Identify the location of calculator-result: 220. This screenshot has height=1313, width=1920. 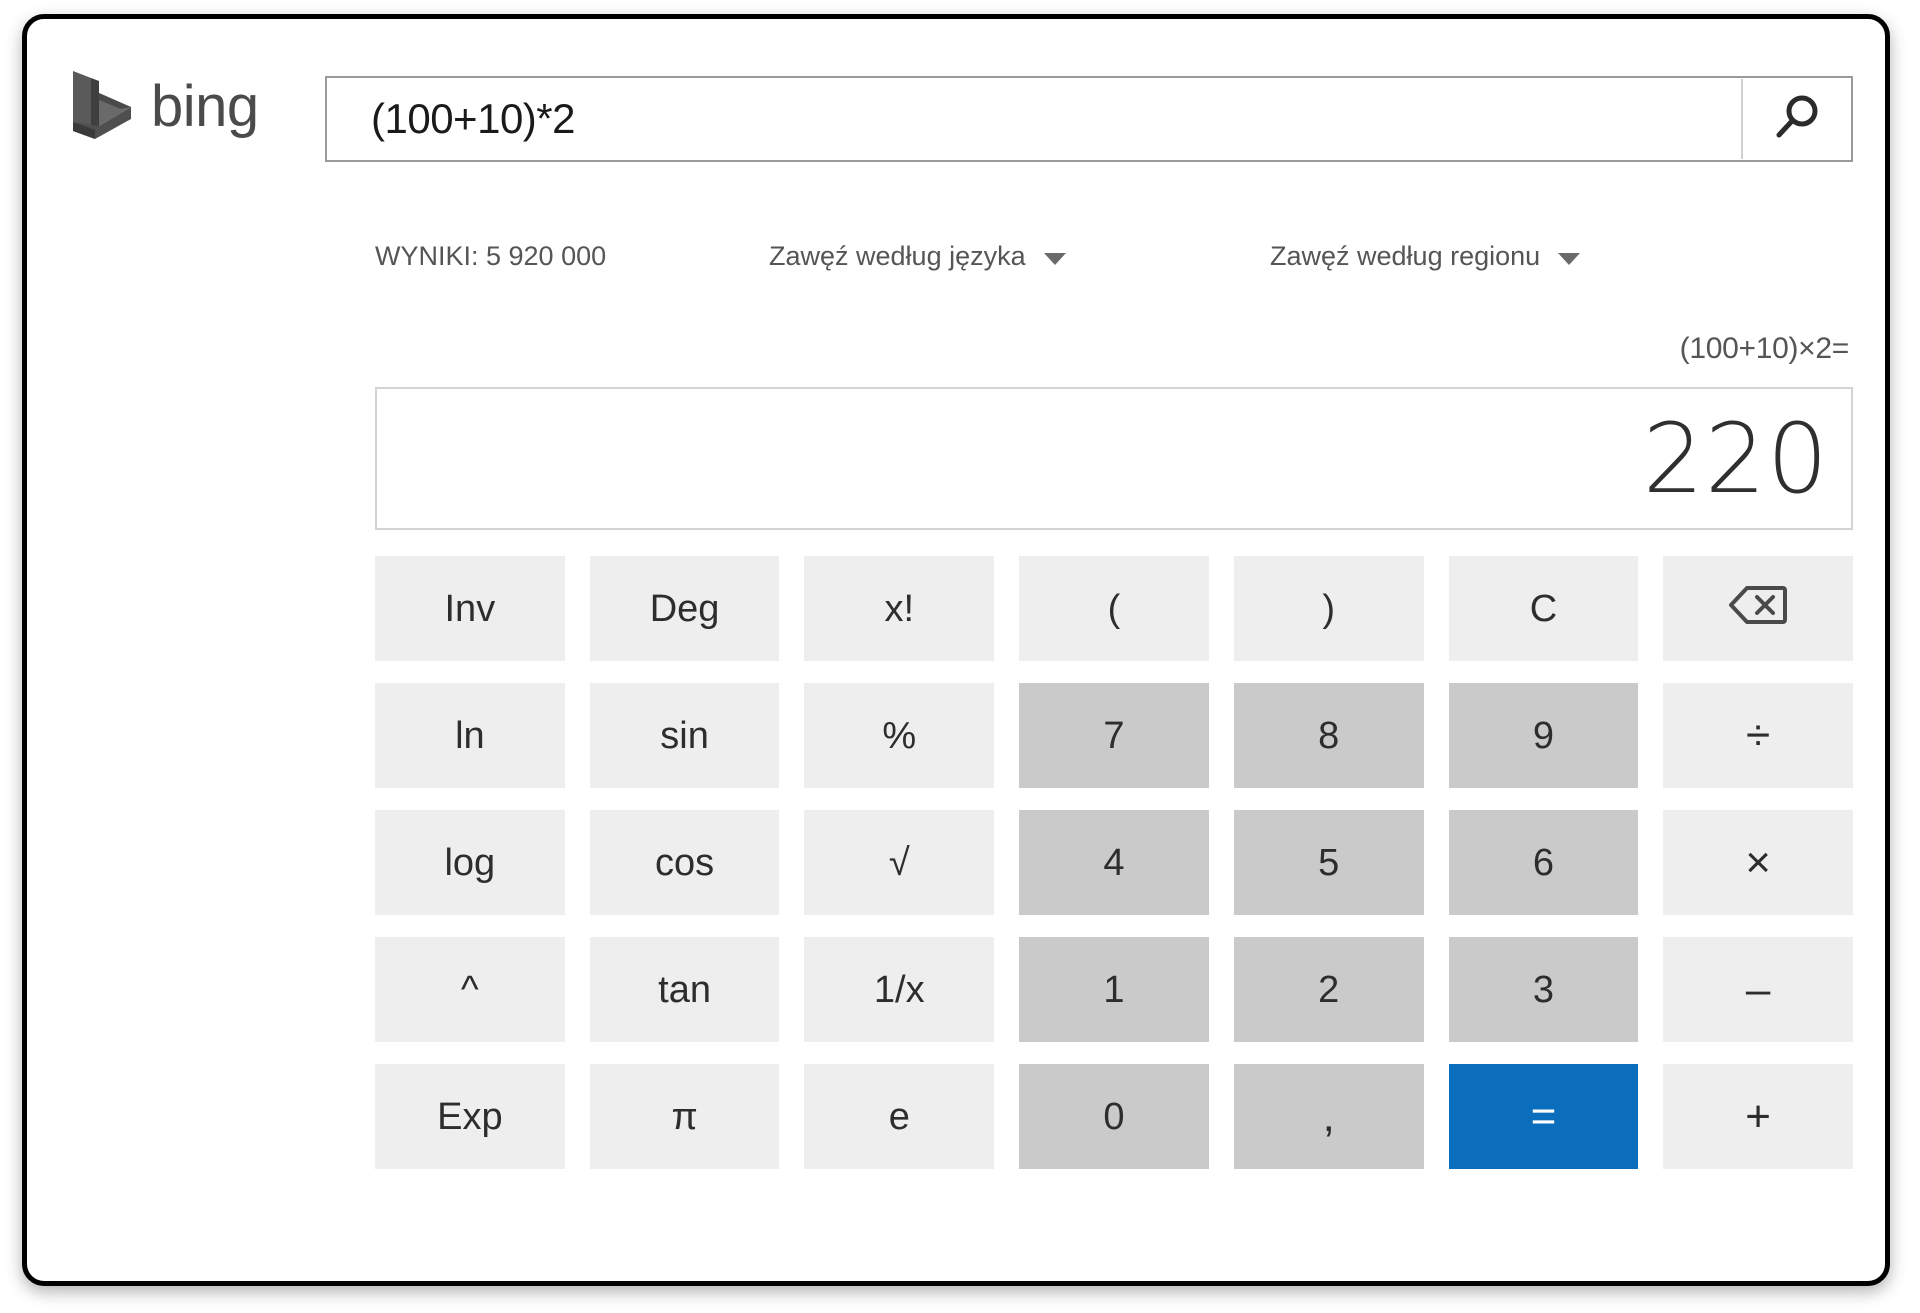
(1735, 458).